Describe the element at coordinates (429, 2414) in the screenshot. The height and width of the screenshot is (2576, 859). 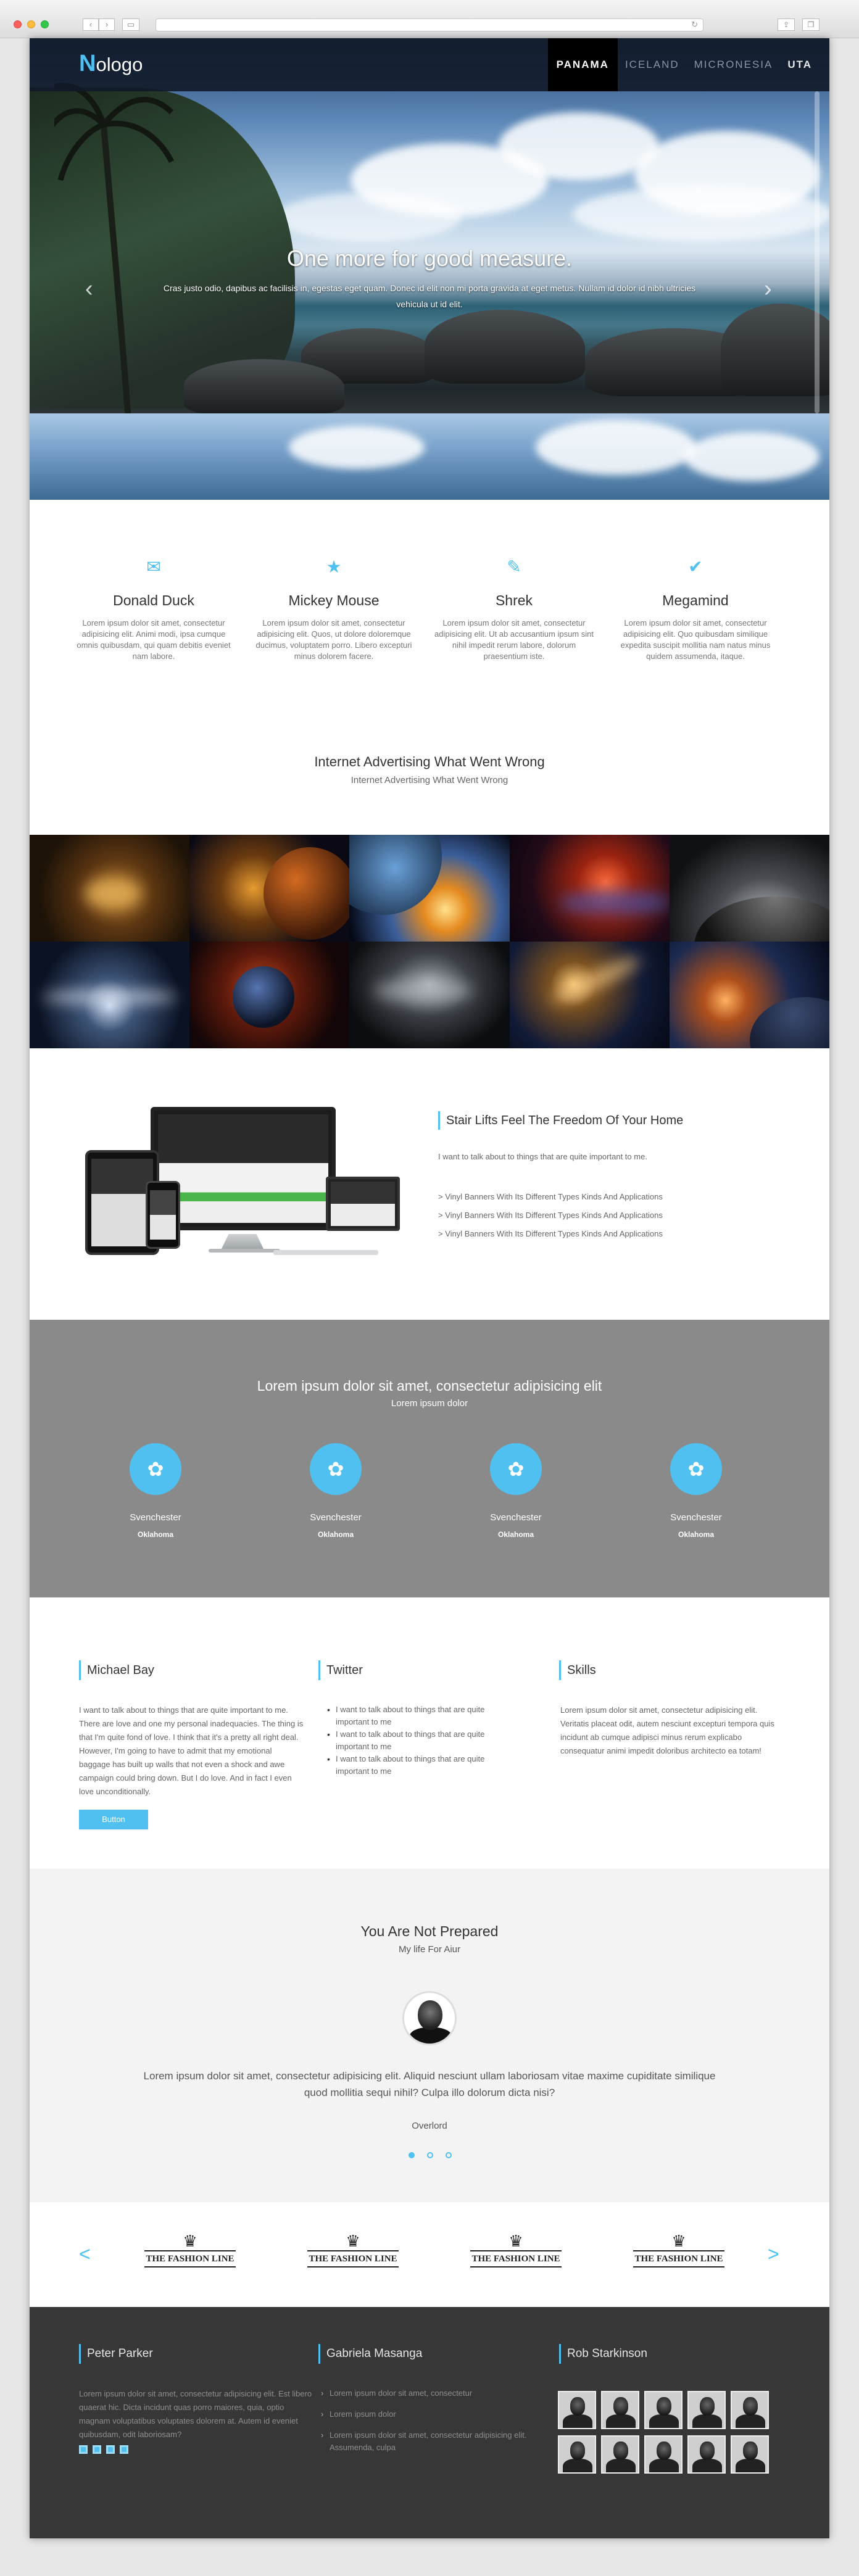
I see `footer-link: Lorem ipsum dolor` at that location.